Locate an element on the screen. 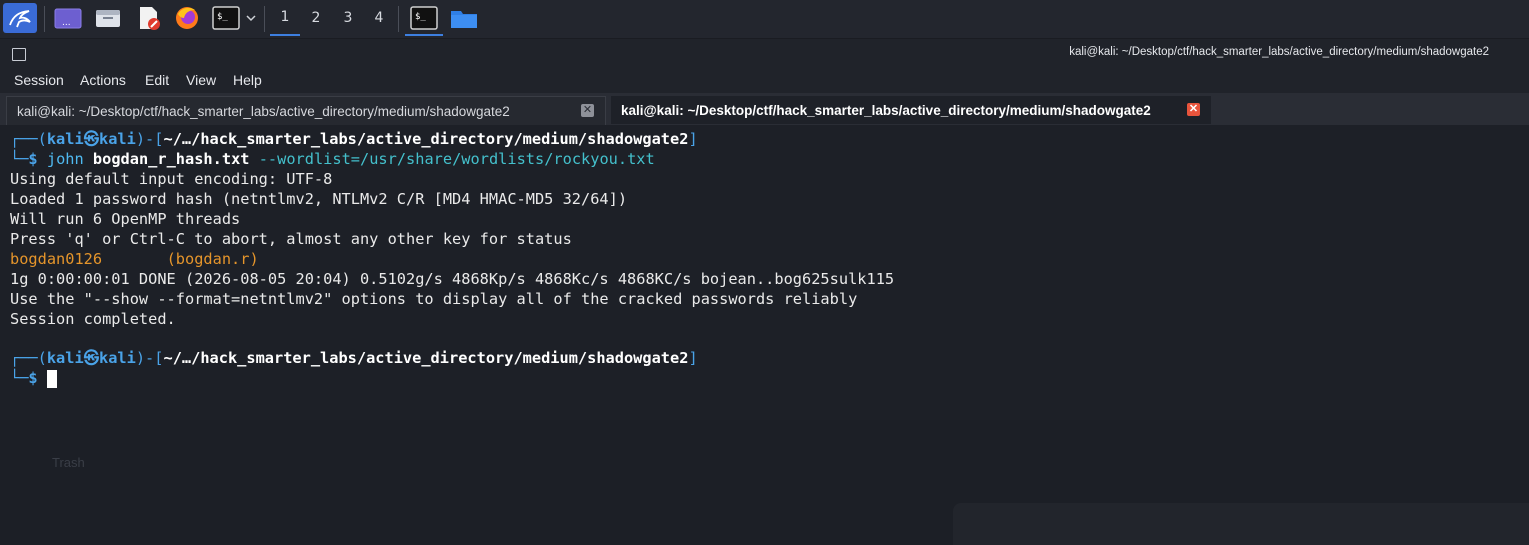 The image size is (1529, 545). workspace-3: 3 is located at coordinates (348, 18).